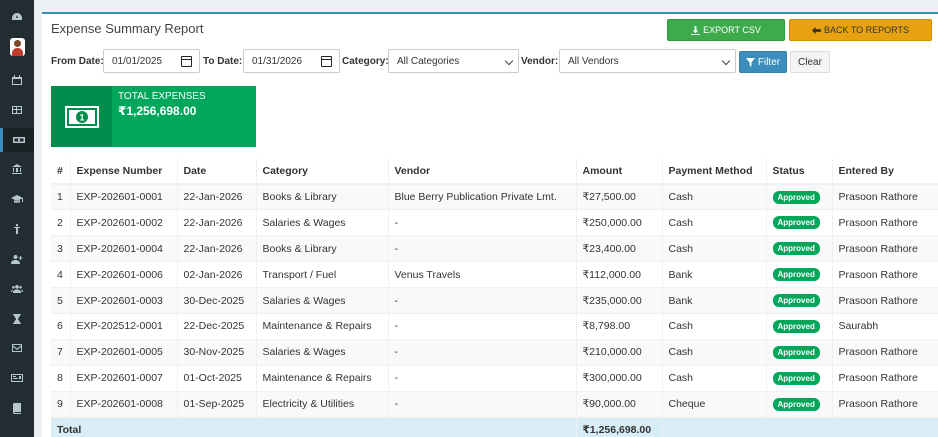 The height and width of the screenshot is (437, 938). Describe the element at coordinates (619, 274) in the screenshot. I see `expense-amount-cell: ₹112,000.00` at that location.